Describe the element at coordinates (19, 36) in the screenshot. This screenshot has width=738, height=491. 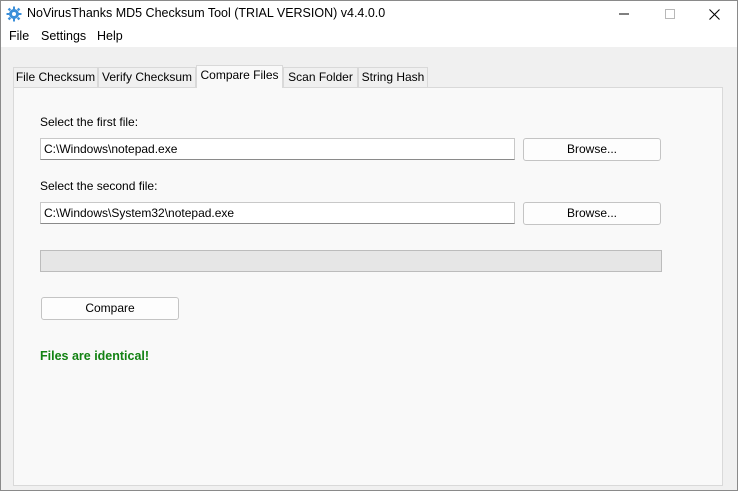
I see `menu-file: File` at that location.